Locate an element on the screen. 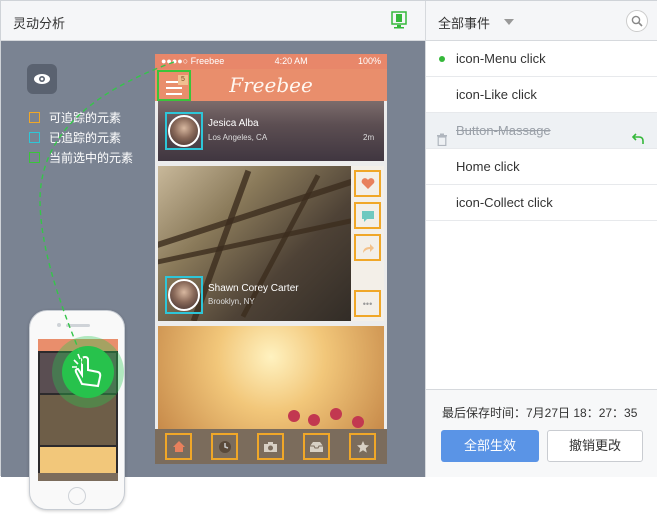 The image size is (657, 518). event-label: icon-Menu click is located at coordinates (501, 58).